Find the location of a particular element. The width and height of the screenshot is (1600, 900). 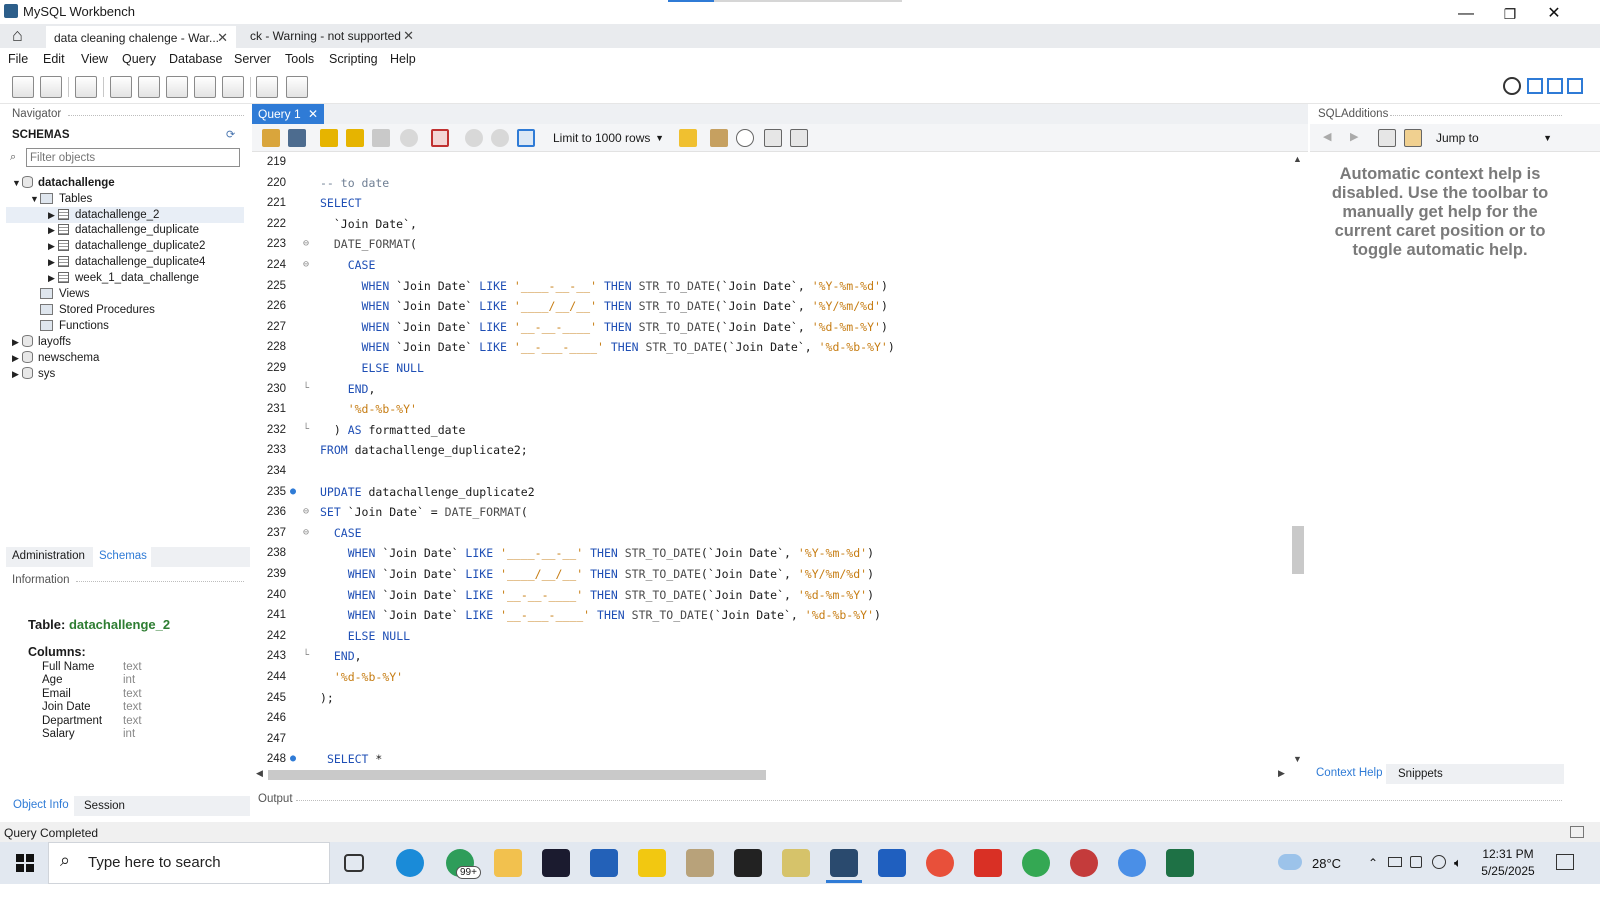

file-explorer-icon is located at coordinates (508, 863).